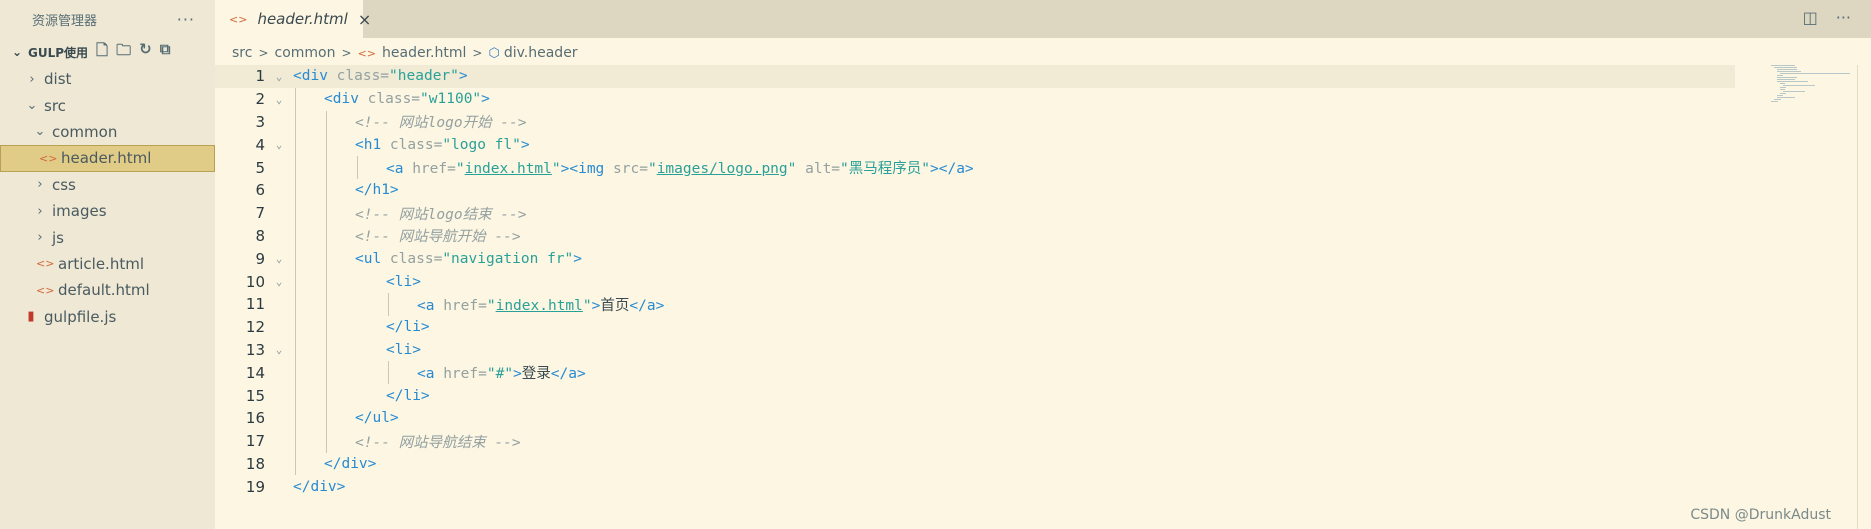  What do you see at coordinates (975, 213) in the screenshot?
I see `code-line: 7 <!-- 网站logo结束 -->` at bounding box center [975, 213].